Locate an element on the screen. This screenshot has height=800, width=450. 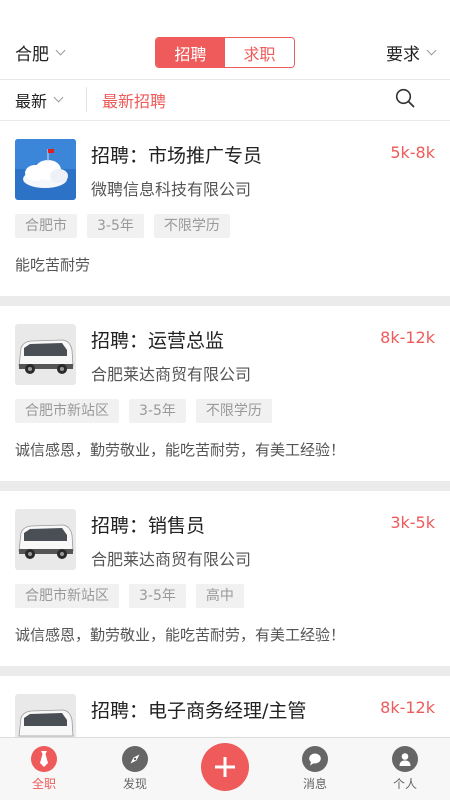
tag-list: 合肥市 3-5年 不限学历 is located at coordinates (122, 226).